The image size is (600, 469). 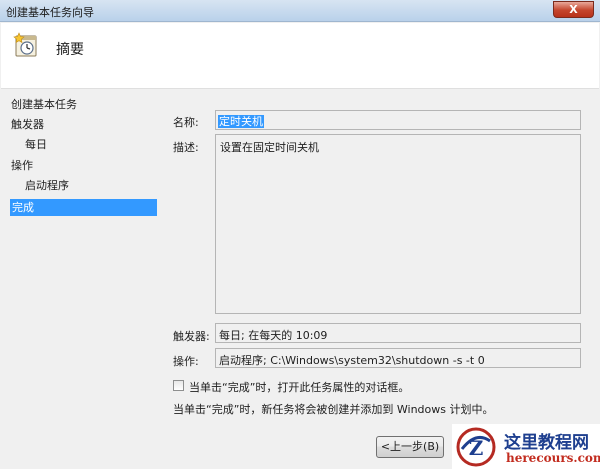 What do you see at coordinates (273, 335) in the screenshot?
I see `trigger-value: 每日; 在每天的 10:09` at bounding box center [273, 335].